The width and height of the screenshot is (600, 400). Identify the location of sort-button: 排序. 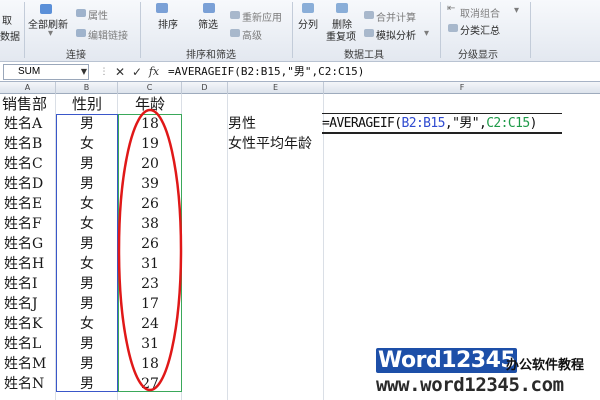
(168, 23).